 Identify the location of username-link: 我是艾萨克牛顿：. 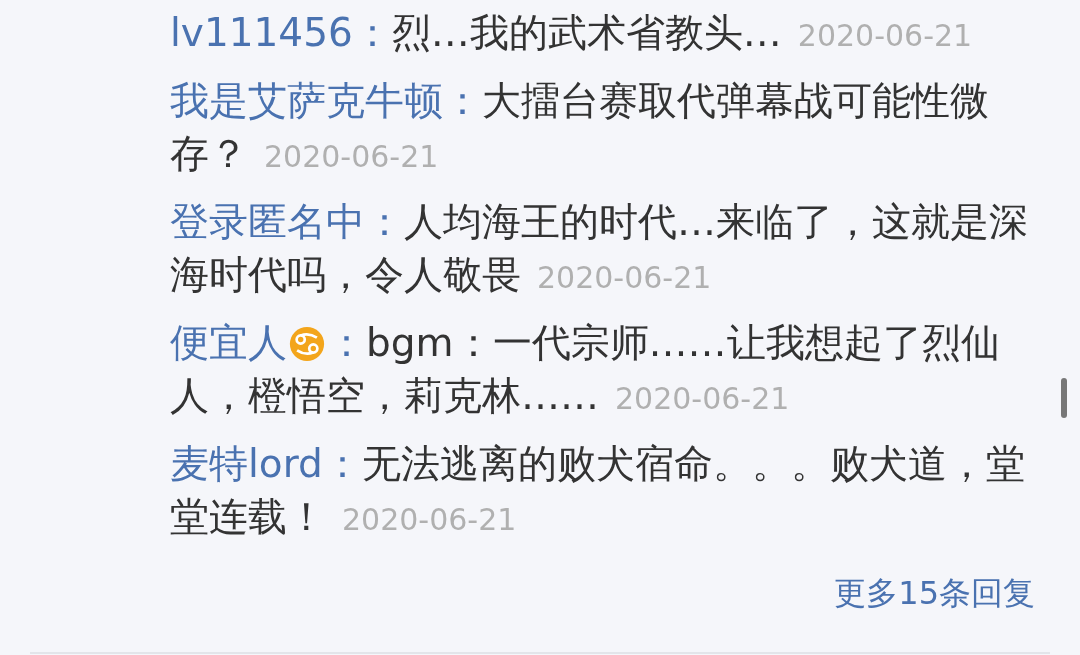
(326, 100).